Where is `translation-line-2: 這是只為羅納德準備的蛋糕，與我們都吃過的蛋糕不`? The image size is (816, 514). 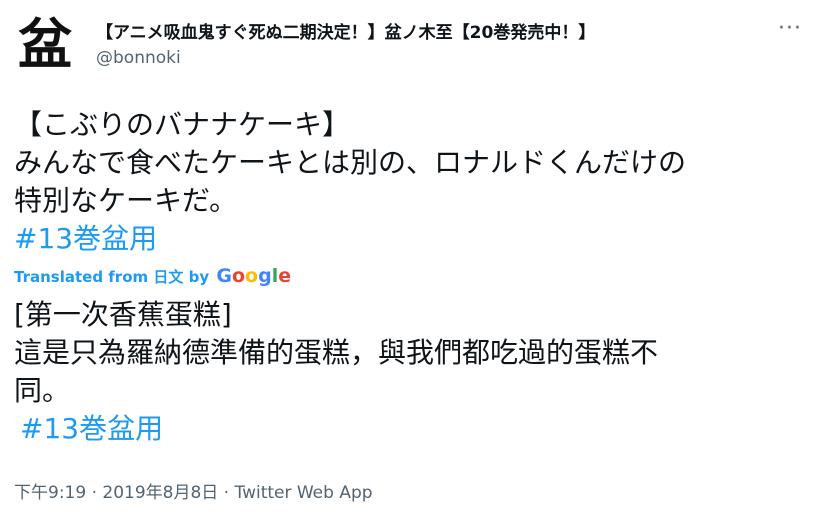 translation-line-2: 這是只為羅納德準備的蛋糕，與我們都吃過的蛋糕不 is located at coordinates (336, 352).